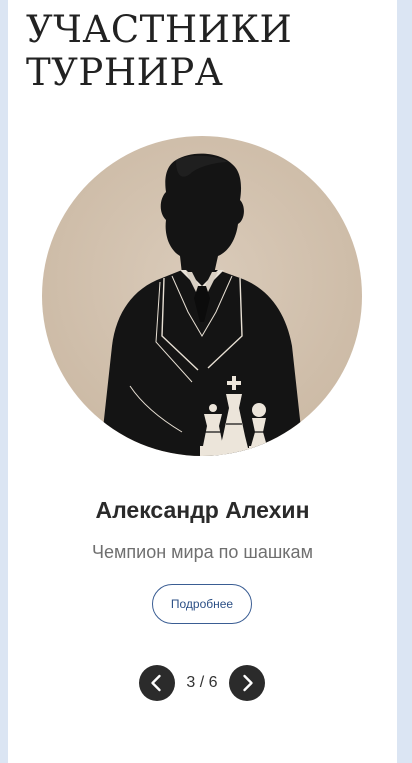 This screenshot has width=412, height=763. I want to click on player-name: Александр Алехин, so click(202, 510).